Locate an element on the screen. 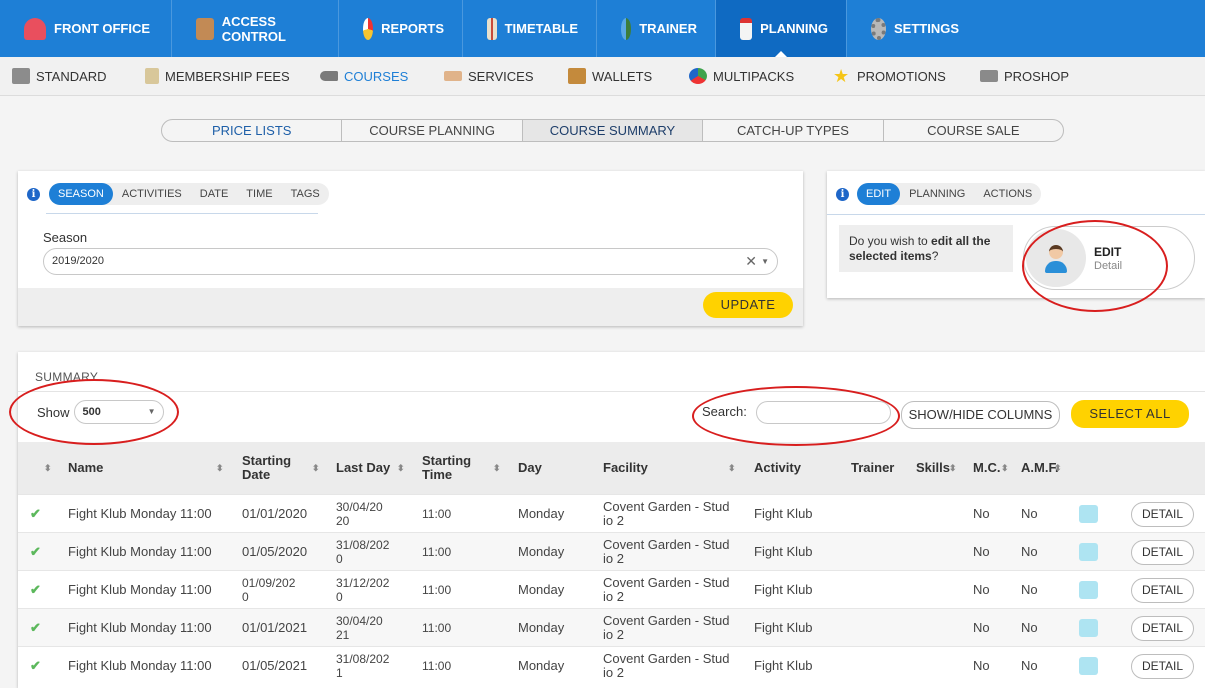  subnav-services: SERVICES is located at coordinates (483, 76).